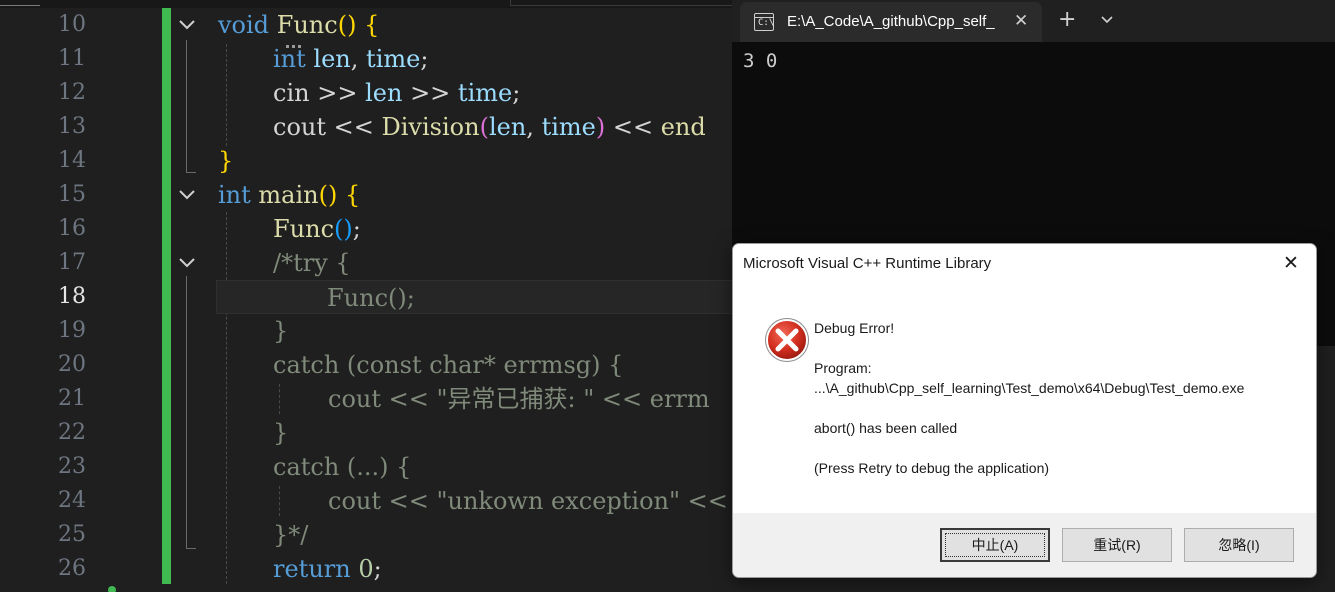 This screenshot has width=1335, height=592. Describe the element at coordinates (342, 467) in the screenshot. I see `code-line-comment: catch (...) {` at that location.